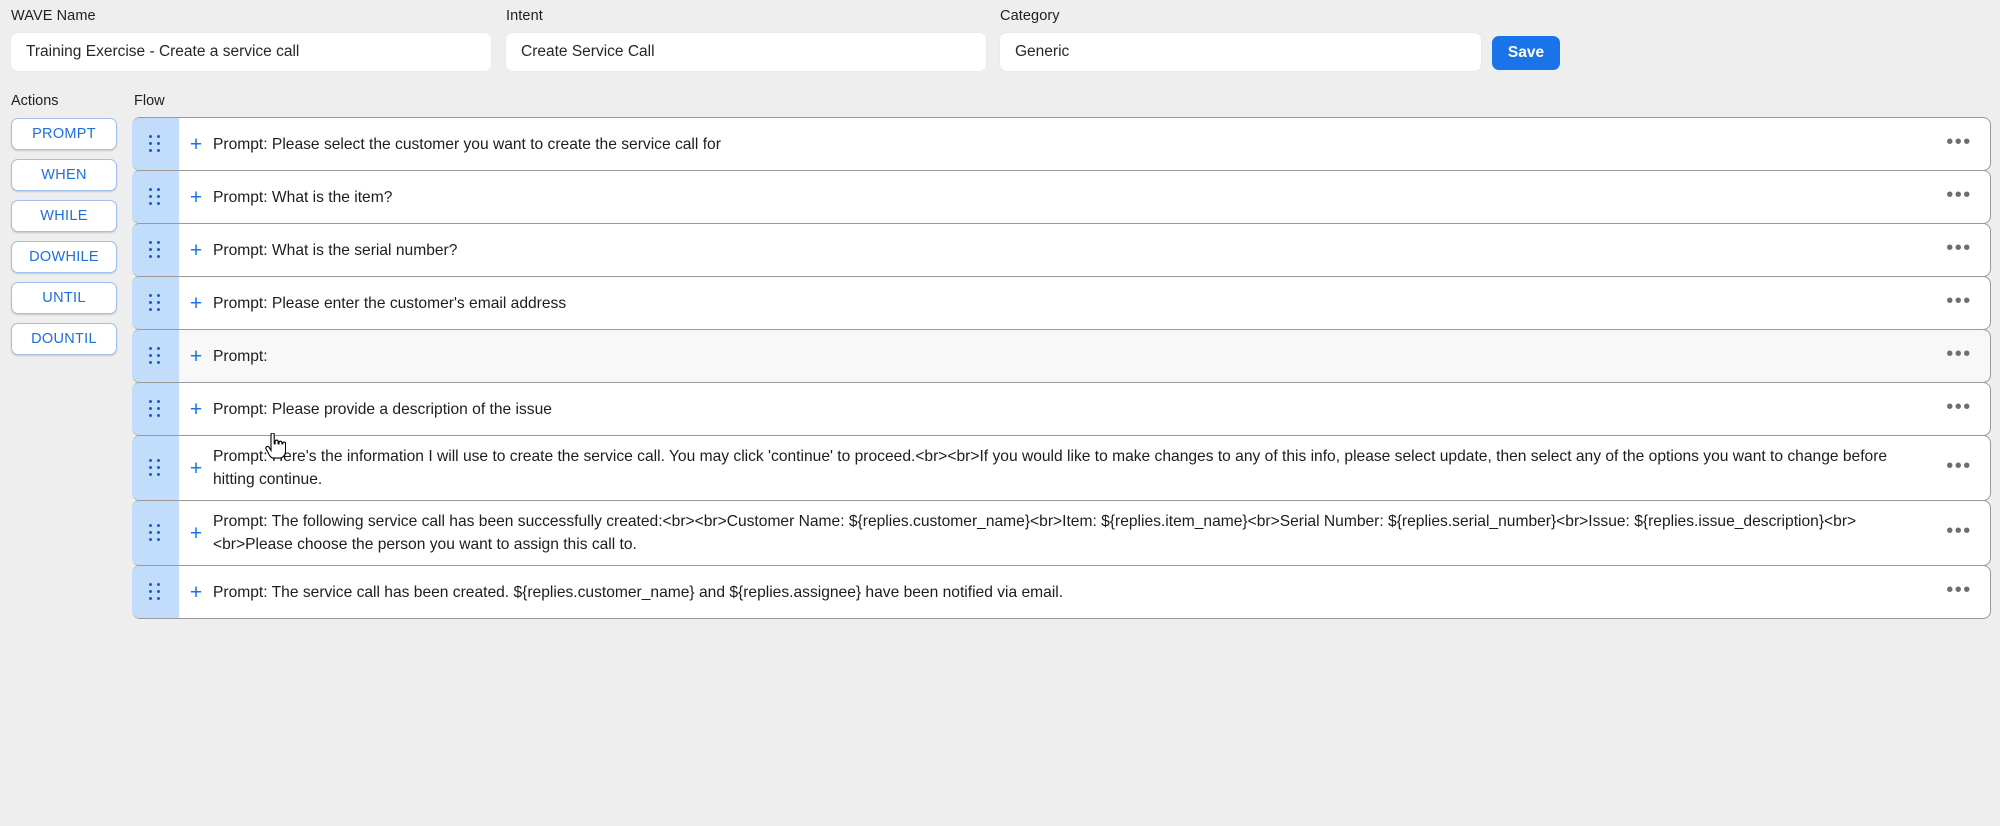  I want to click on action-button-until: UNTIL, so click(64, 298).